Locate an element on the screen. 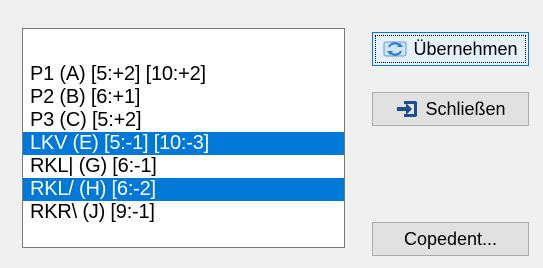 The width and height of the screenshot is (543, 268). refresh-arrows-icon is located at coordinates (395, 49).